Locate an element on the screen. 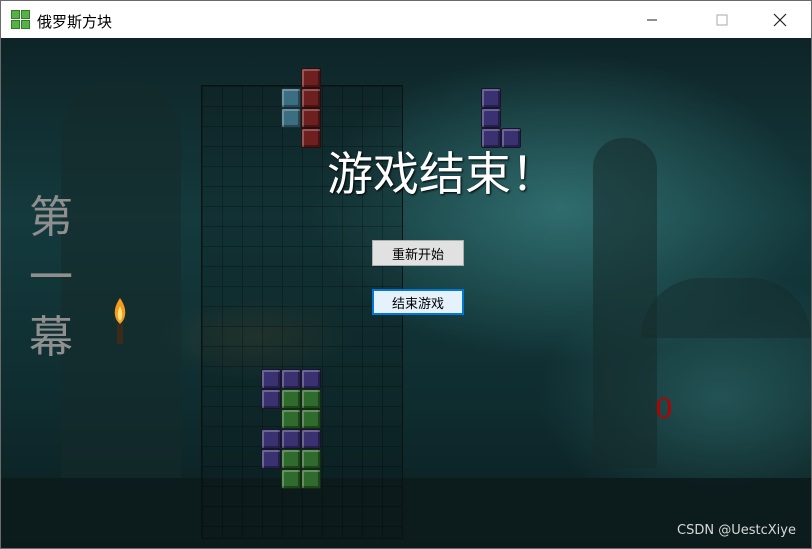 The width and height of the screenshot is (812, 549). watermark: CSDN @UestcXiye is located at coordinates (736, 530).